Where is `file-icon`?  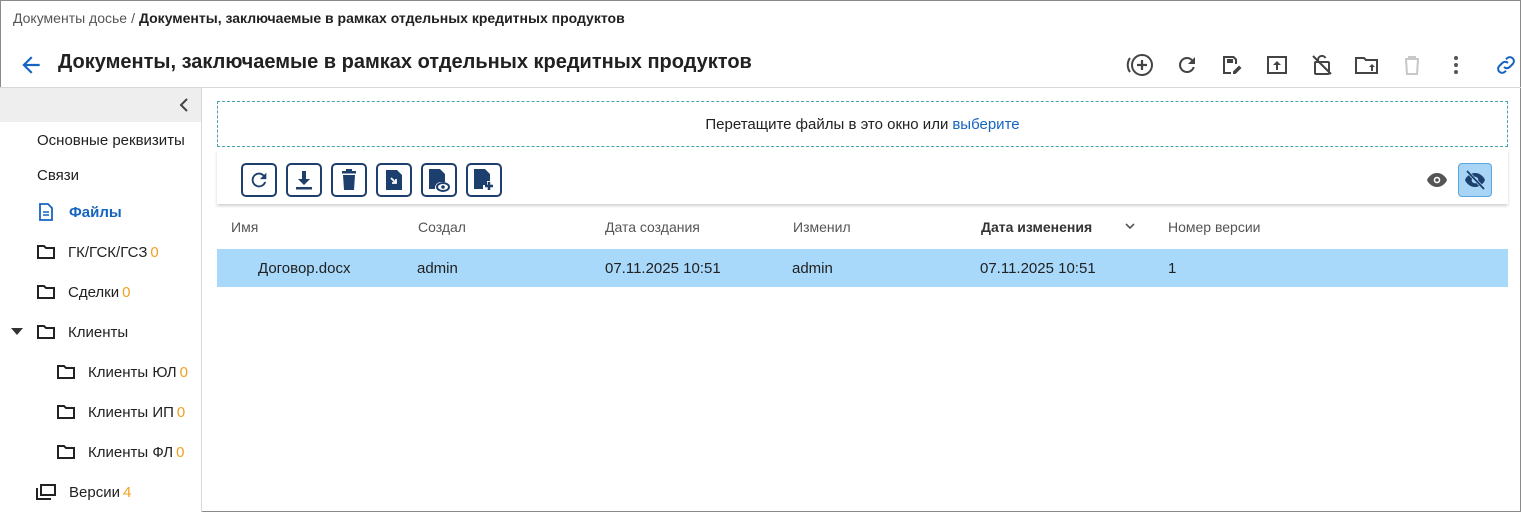
file-icon is located at coordinates (46, 212).